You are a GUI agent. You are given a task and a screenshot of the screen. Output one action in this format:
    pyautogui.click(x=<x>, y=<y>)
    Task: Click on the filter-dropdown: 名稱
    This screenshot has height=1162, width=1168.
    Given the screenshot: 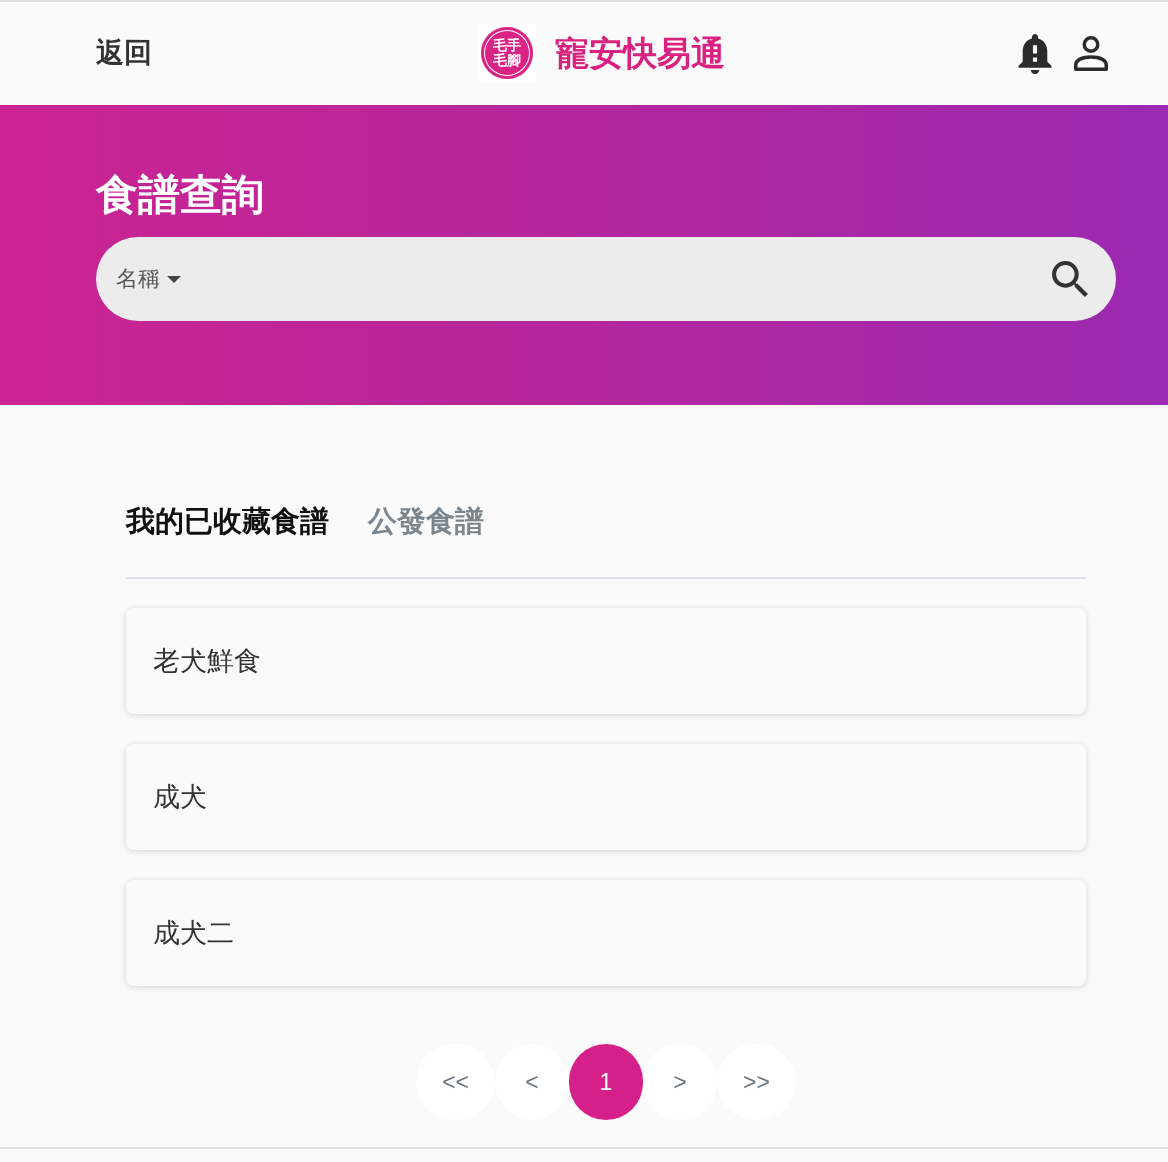 What is the action you would take?
    pyautogui.click(x=148, y=279)
    